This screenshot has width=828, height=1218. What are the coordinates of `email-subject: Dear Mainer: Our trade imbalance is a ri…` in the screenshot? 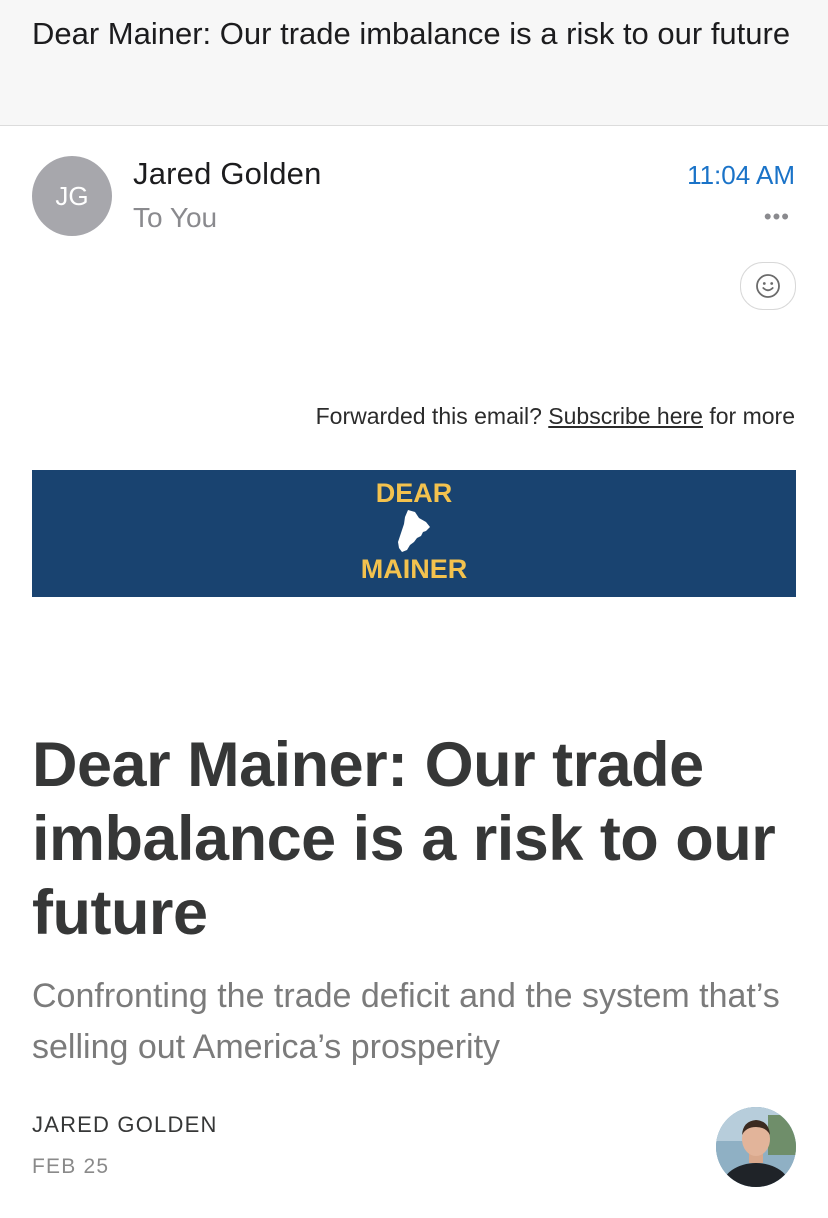 It's located at (411, 33).